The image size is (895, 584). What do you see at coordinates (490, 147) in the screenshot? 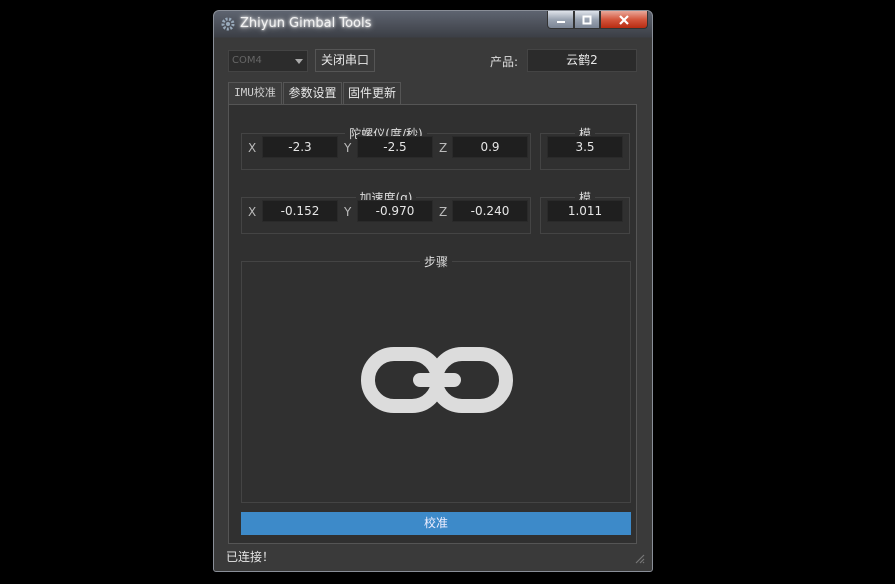
I see `gyro-z-value: 0.9` at bounding box center [490, 147].